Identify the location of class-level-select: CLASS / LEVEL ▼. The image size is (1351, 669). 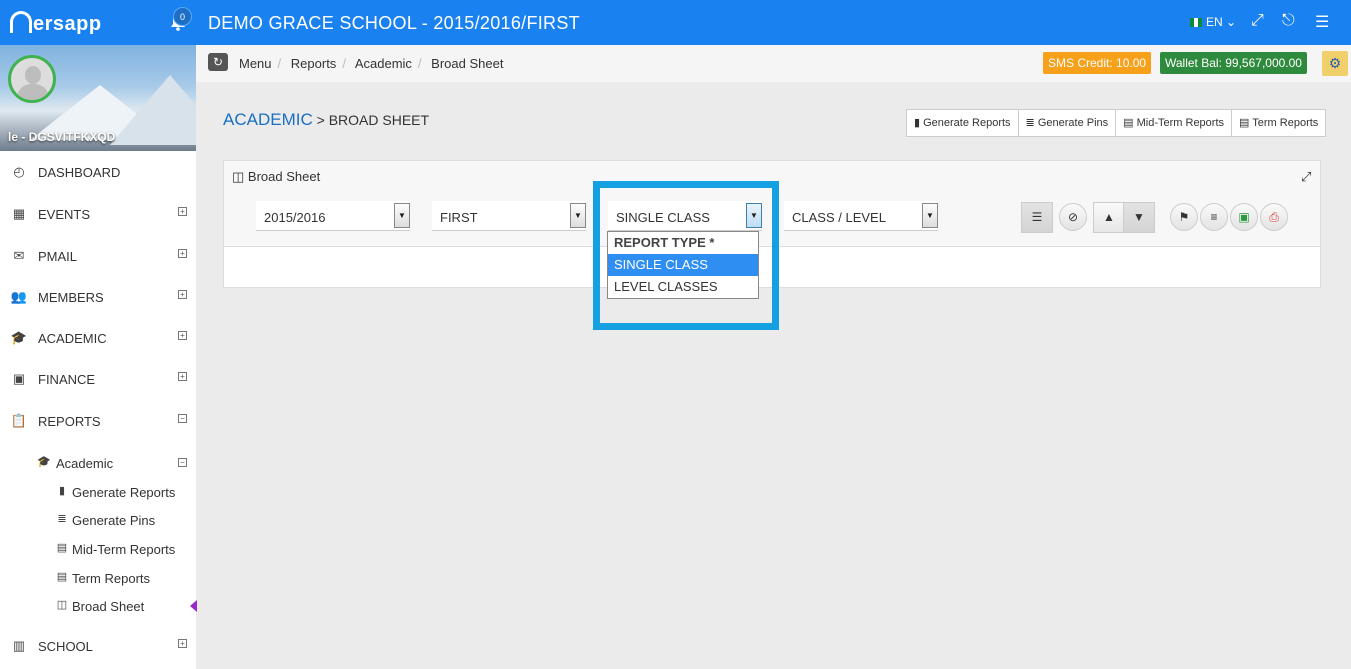
(861, 216).